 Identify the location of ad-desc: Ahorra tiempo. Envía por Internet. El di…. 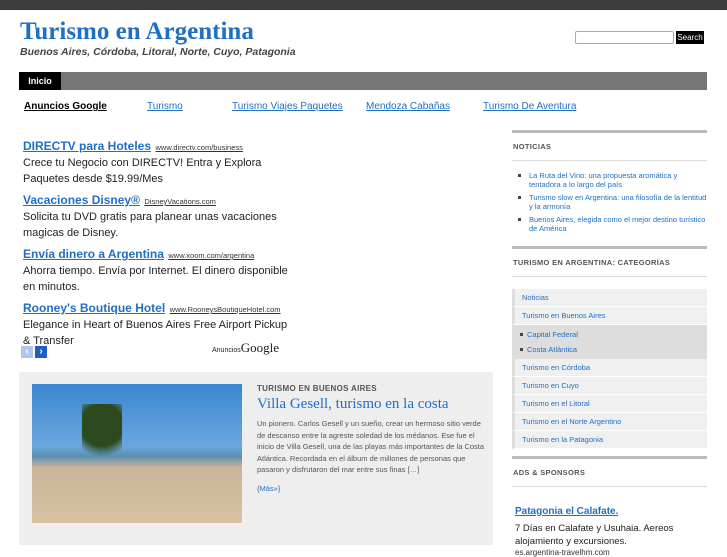
(155, 279).